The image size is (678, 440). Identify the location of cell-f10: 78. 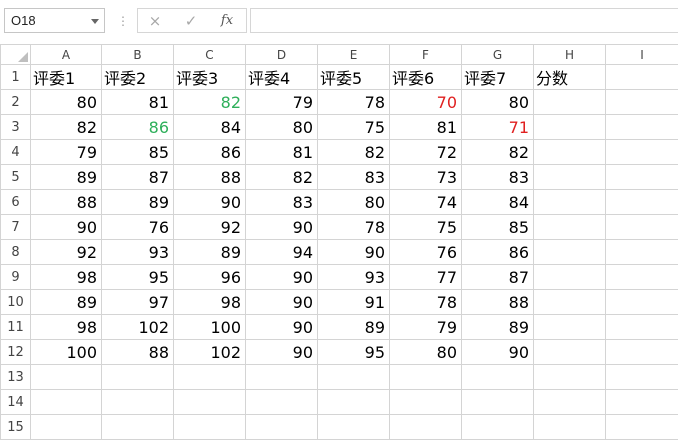
(426, 302).